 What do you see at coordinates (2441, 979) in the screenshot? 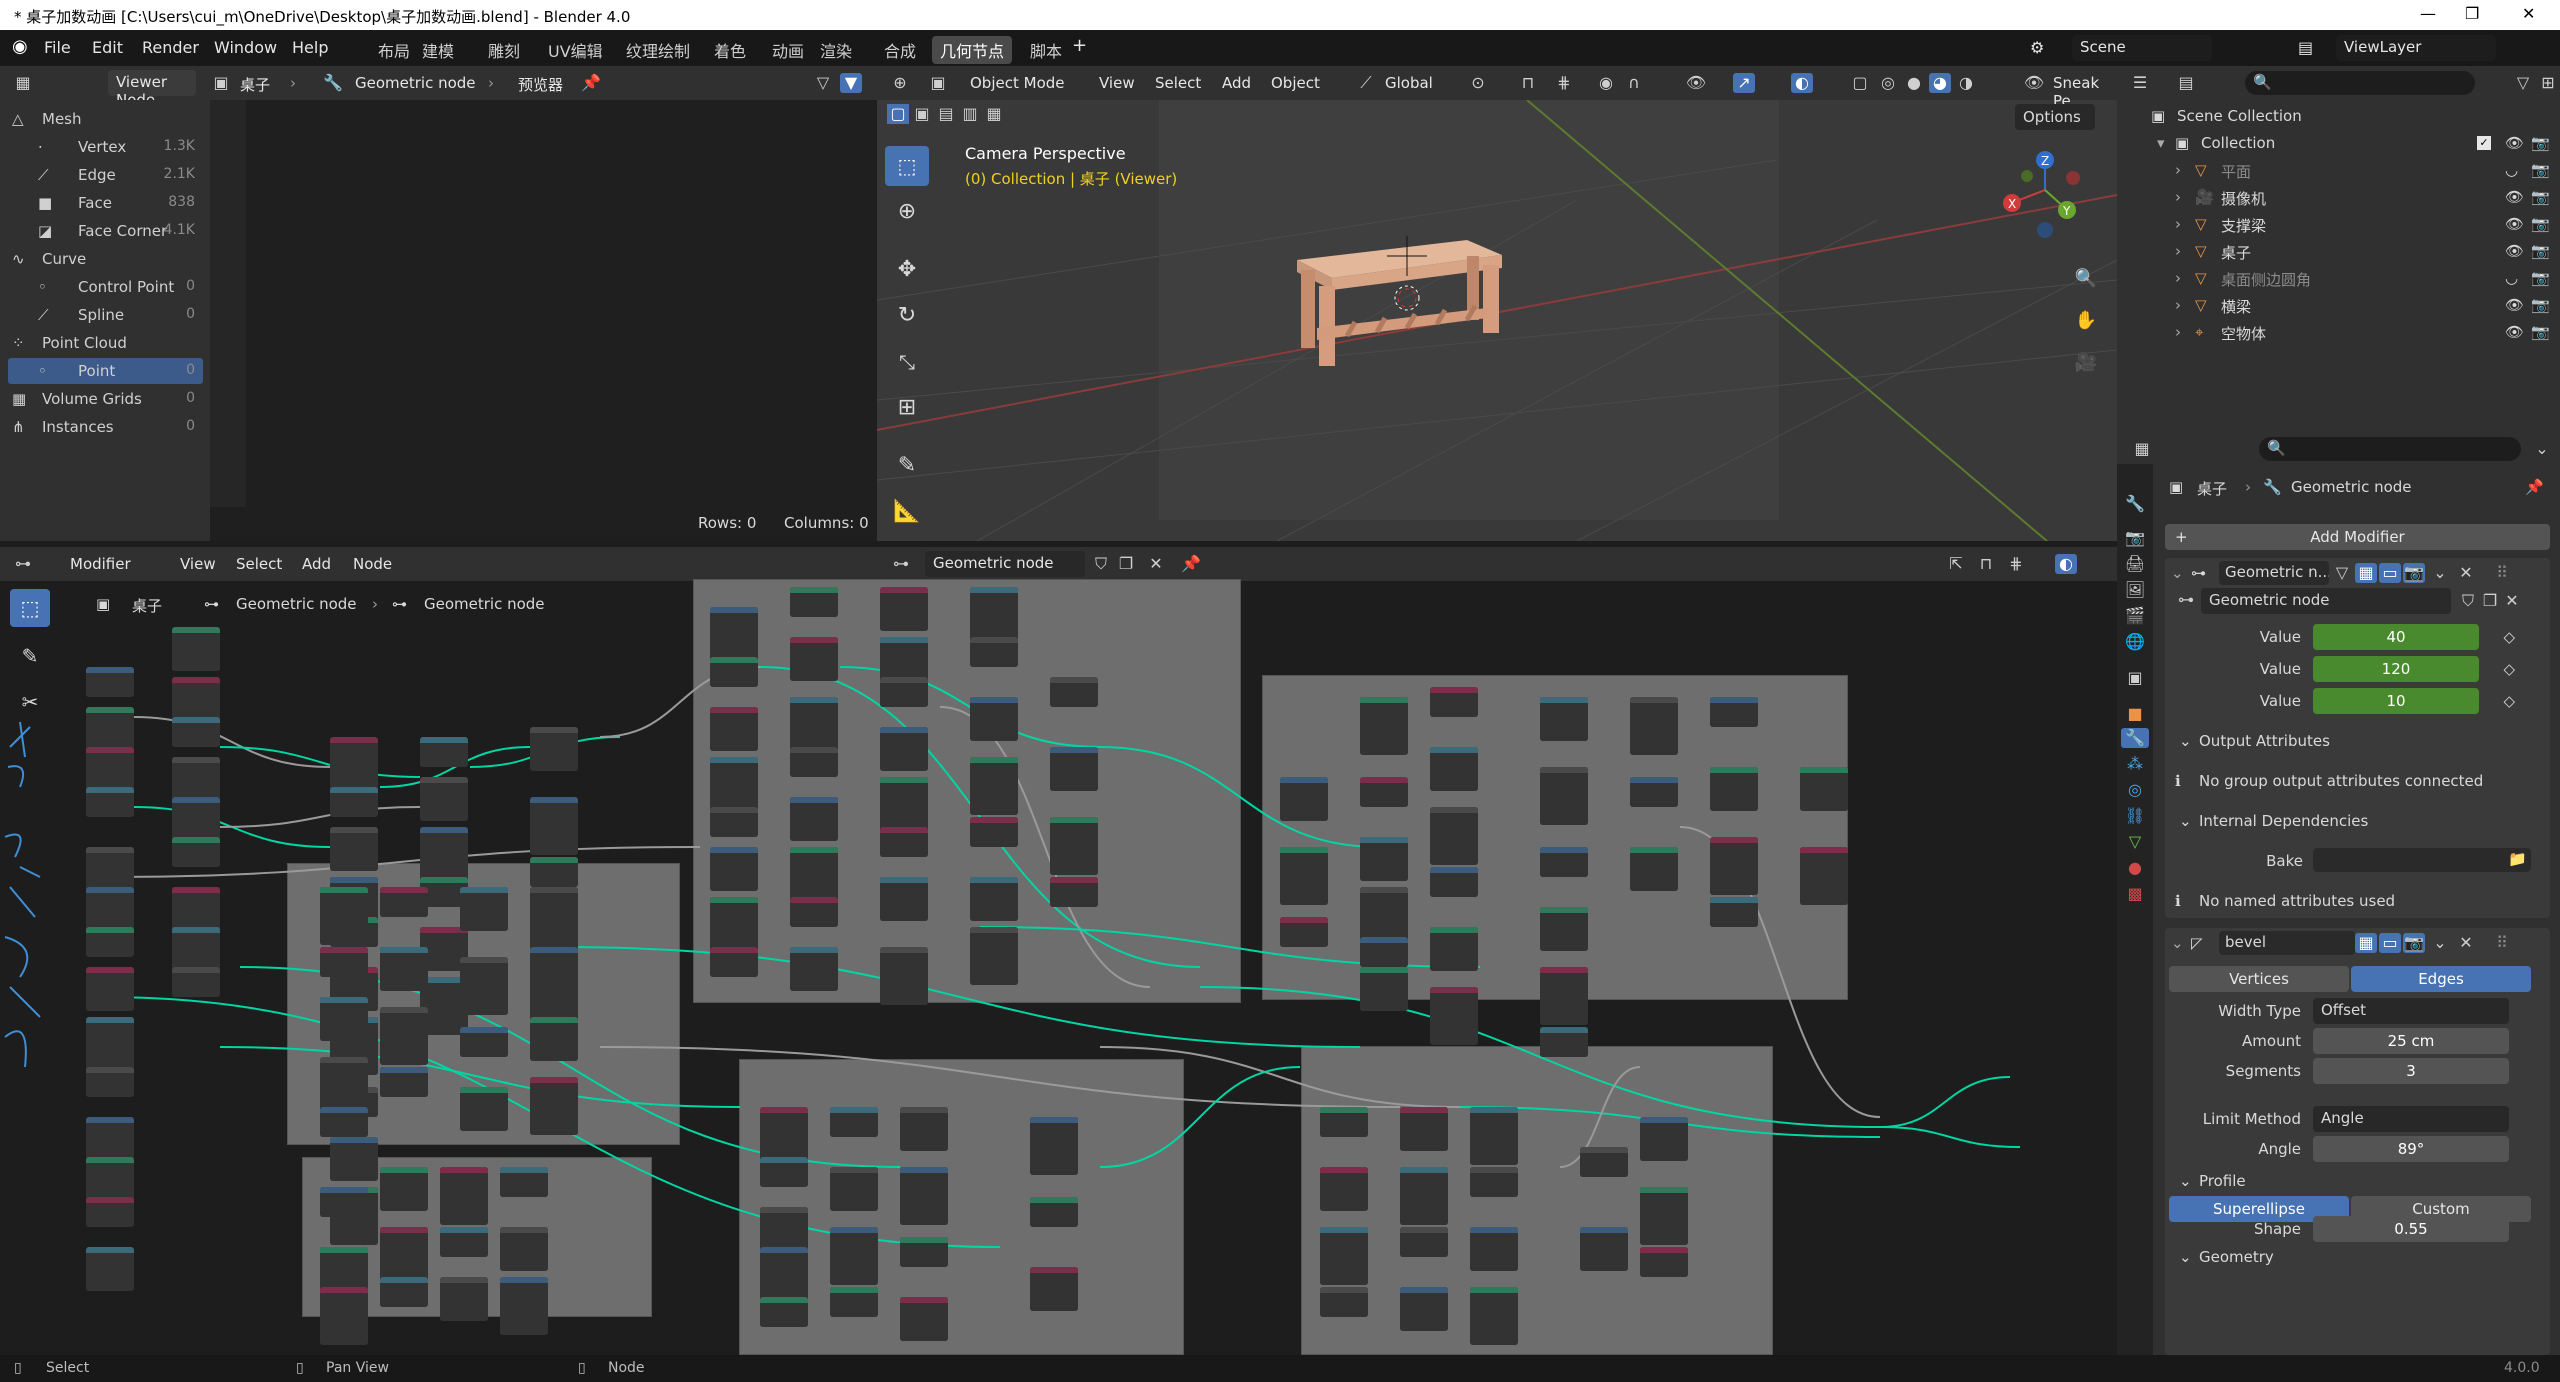
I see `tab-edges: Edges` at bounding box center [2441, 979].